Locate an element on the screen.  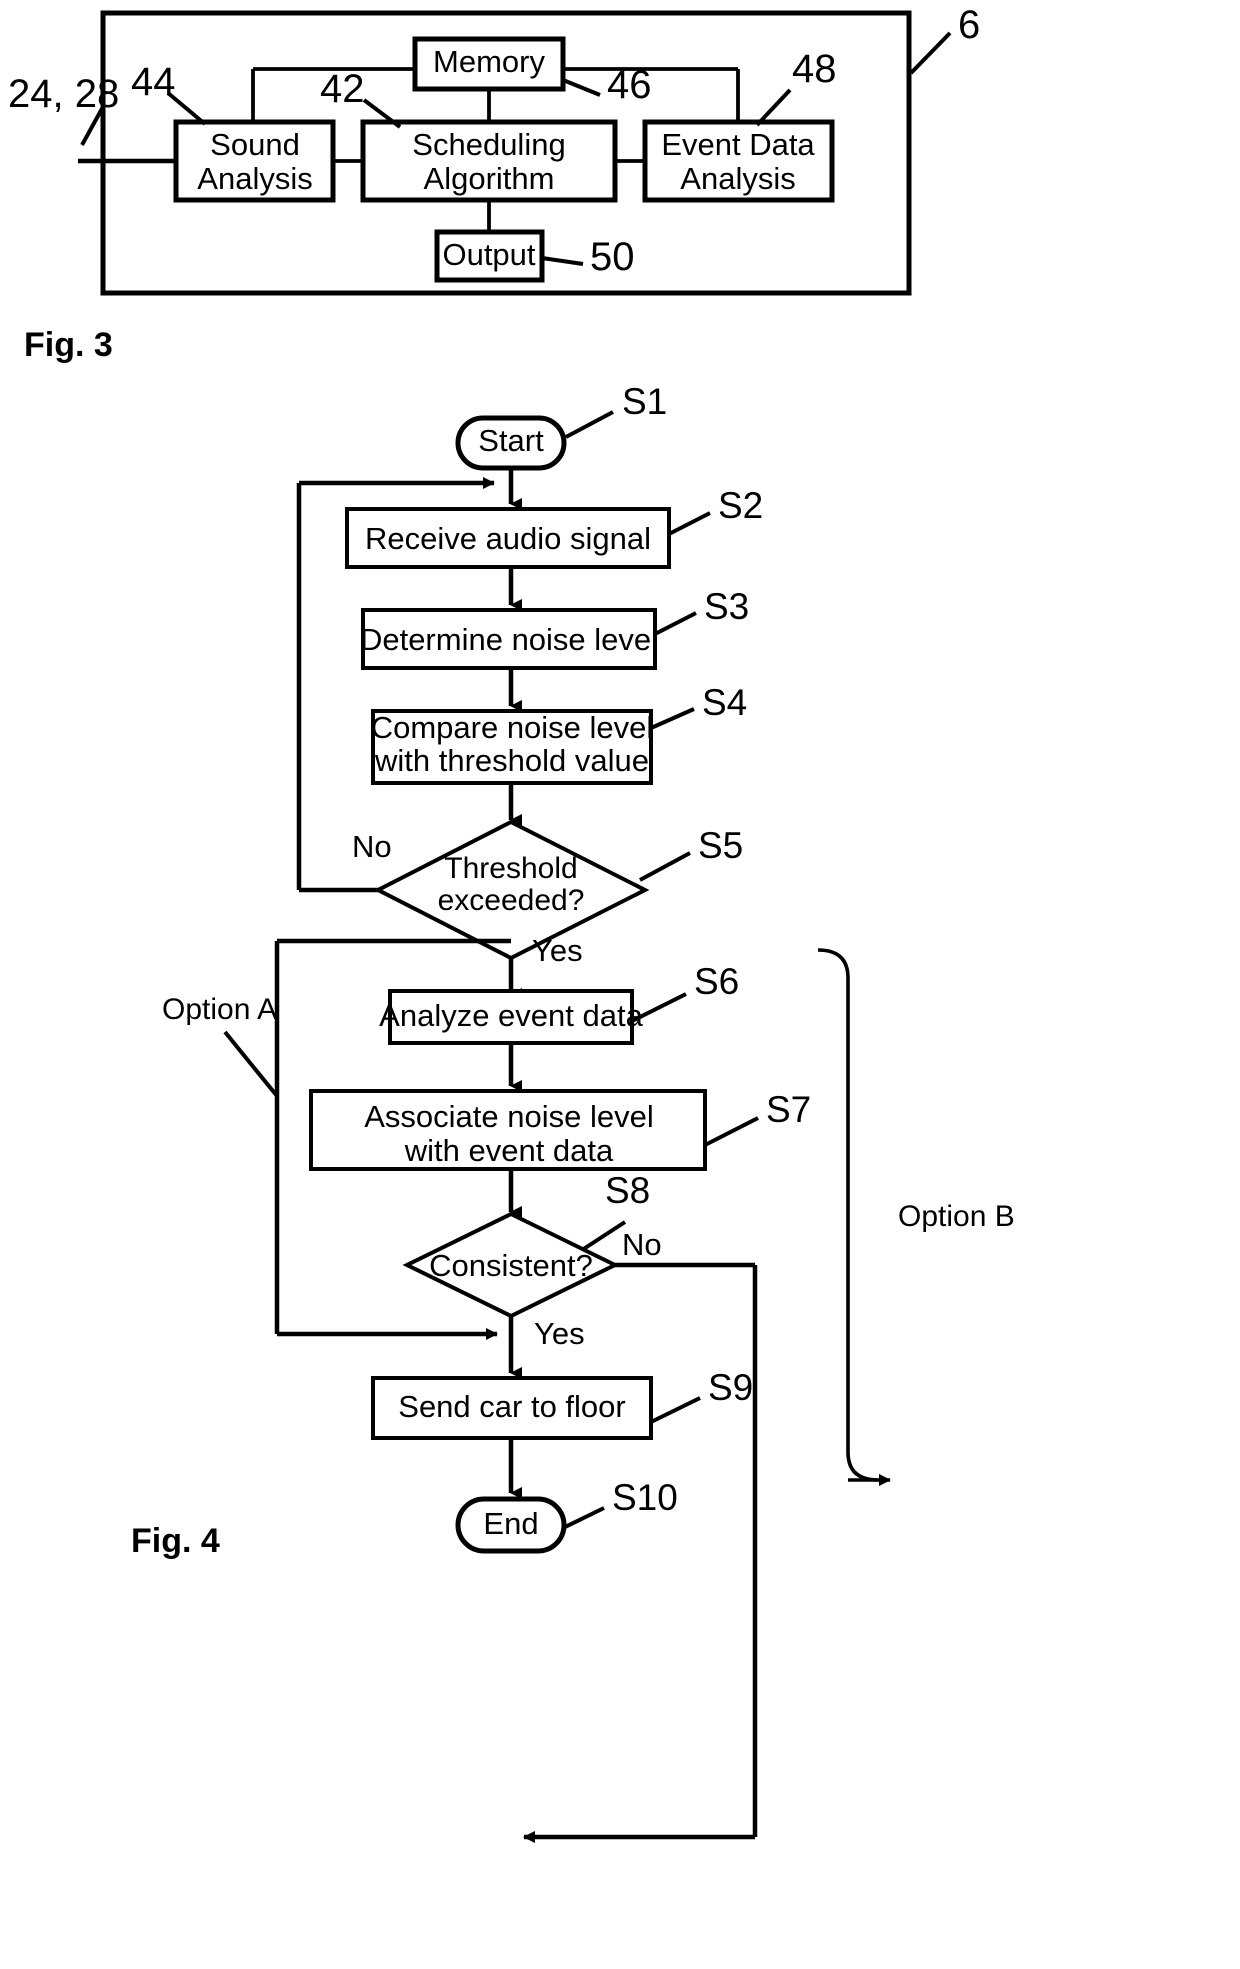
fig4-label-s8-yes: Yes is located at coordinates (559, 1333).